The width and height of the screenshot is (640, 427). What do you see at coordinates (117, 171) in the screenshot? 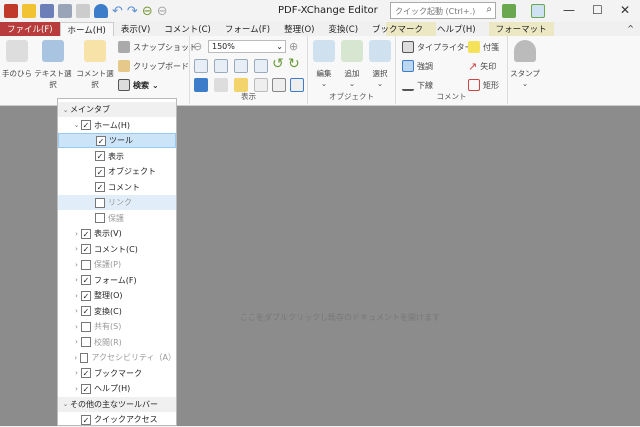
I see `tree-item: ✓ オブジェクト` at bounding box center [117, 171].